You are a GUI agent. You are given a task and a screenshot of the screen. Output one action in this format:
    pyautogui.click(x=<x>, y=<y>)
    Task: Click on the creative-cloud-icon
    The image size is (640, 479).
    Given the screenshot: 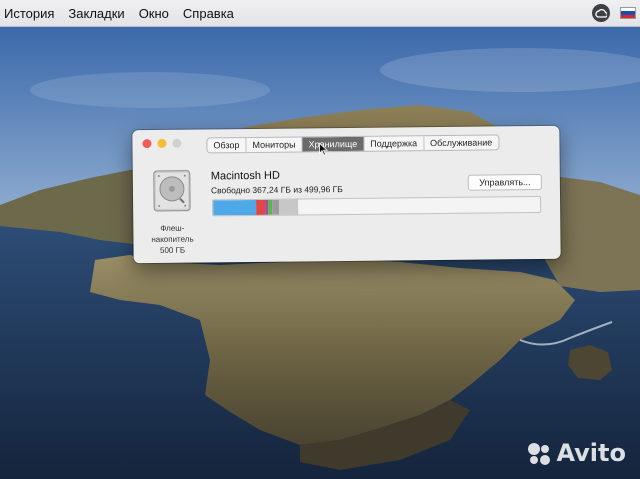 What is the action you would take?
    pyautogui.click(x=601, y=13)
    